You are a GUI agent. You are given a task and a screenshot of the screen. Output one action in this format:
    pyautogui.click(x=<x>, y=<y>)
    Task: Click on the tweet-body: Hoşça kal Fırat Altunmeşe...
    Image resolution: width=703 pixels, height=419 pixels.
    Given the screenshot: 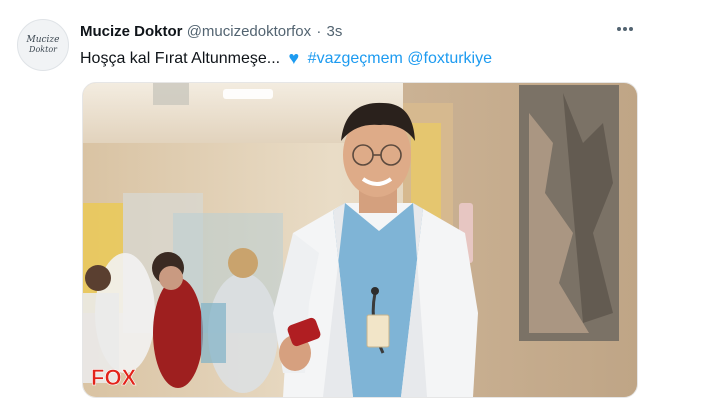 What is the action you would take?
    pyautogui.click(x=180, y=58)
    